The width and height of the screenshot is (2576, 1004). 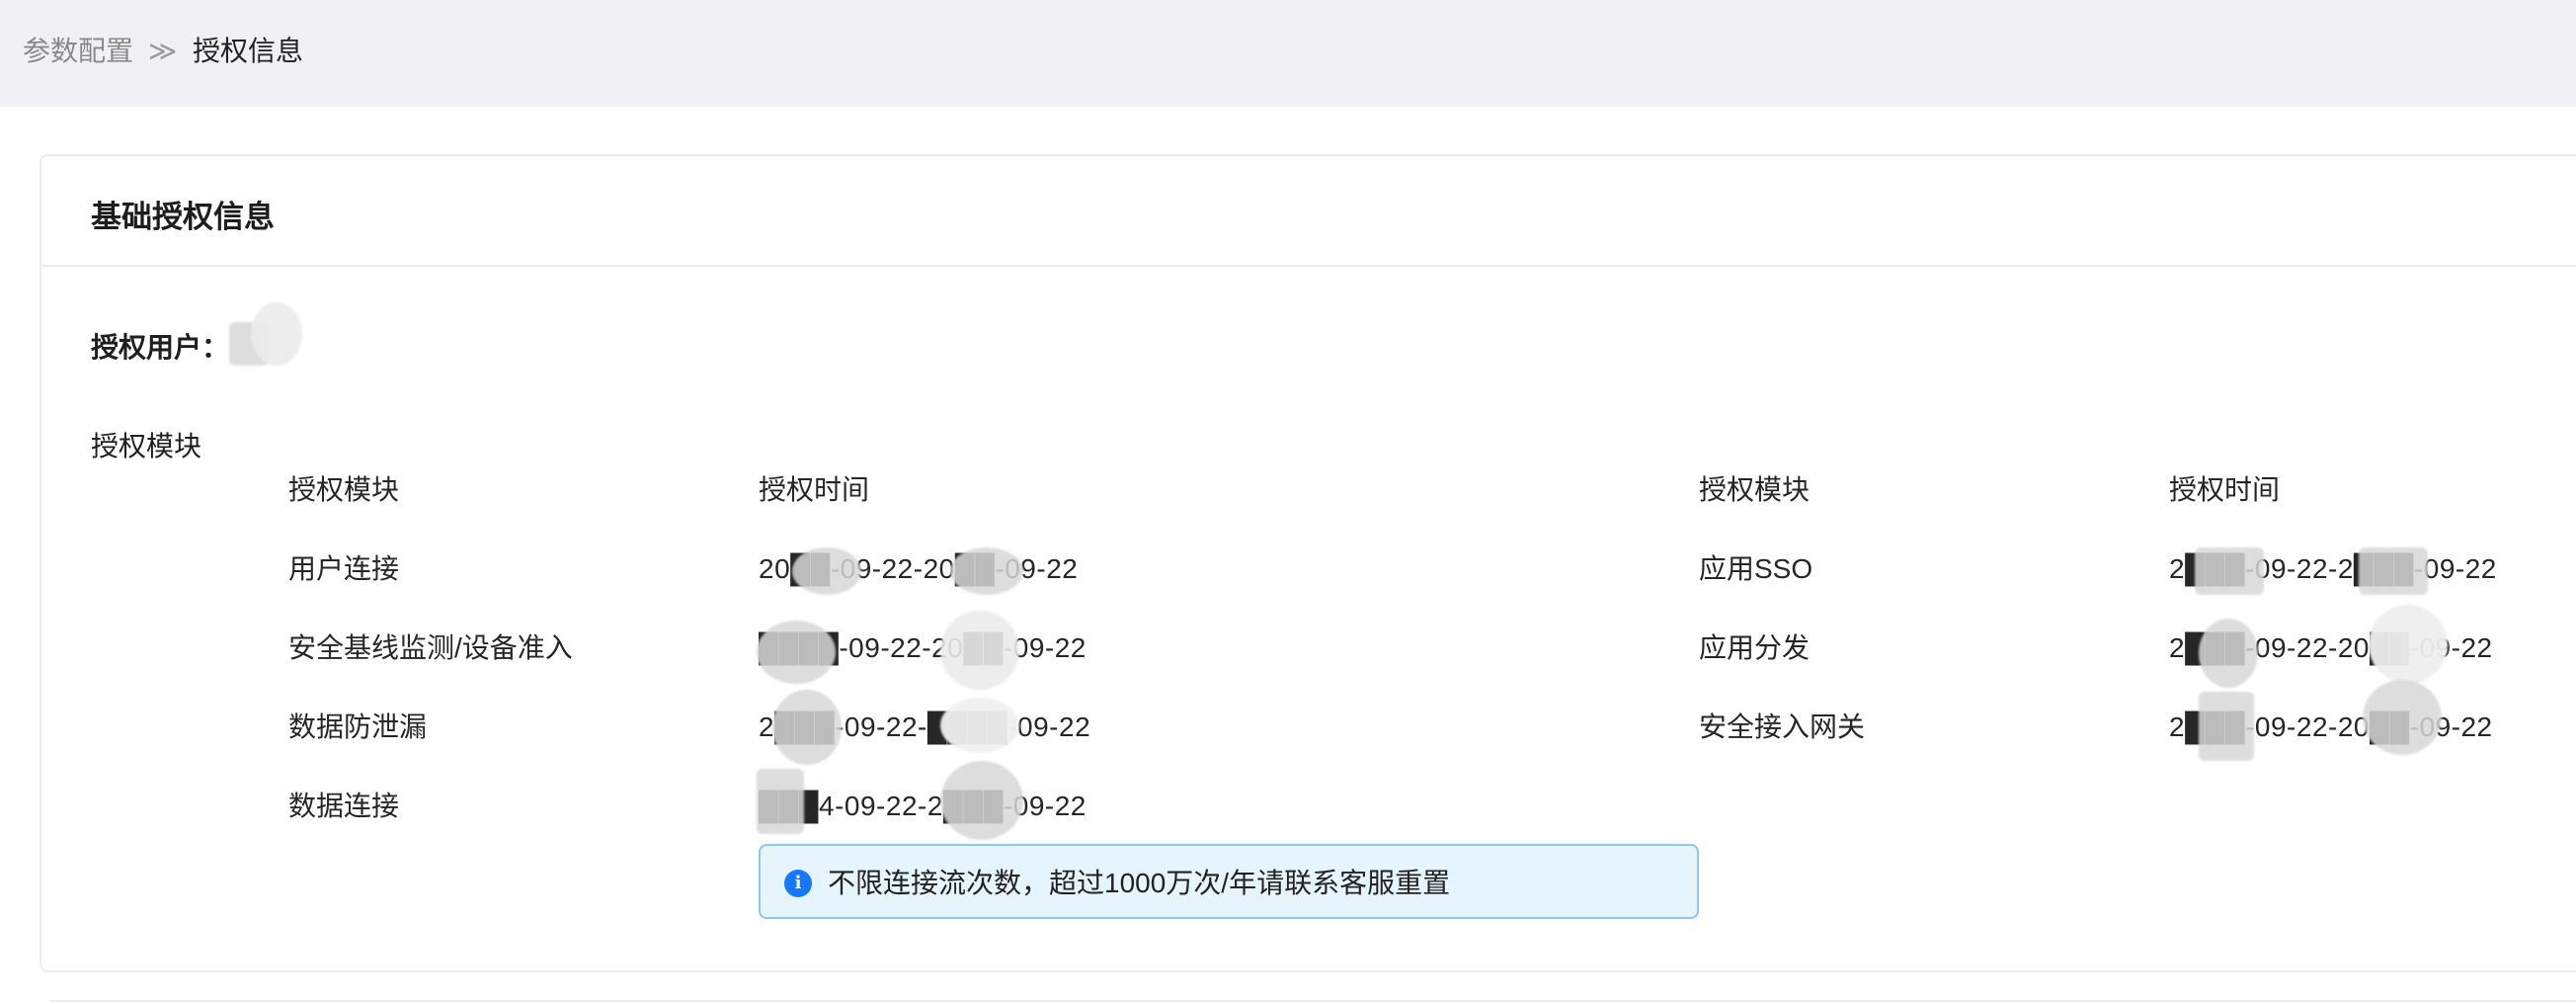 I want to click on license-user-label: 授权用户：, so click(x=160, y=347).